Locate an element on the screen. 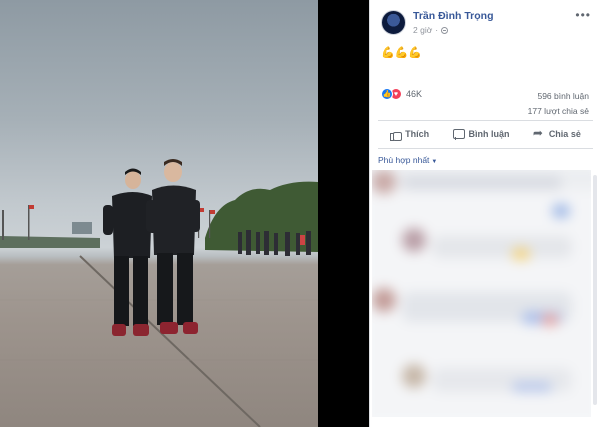 Image resolution: width=600 pixels, height=427 pixels. like-button: Thích is located at coordinates (410, 135).